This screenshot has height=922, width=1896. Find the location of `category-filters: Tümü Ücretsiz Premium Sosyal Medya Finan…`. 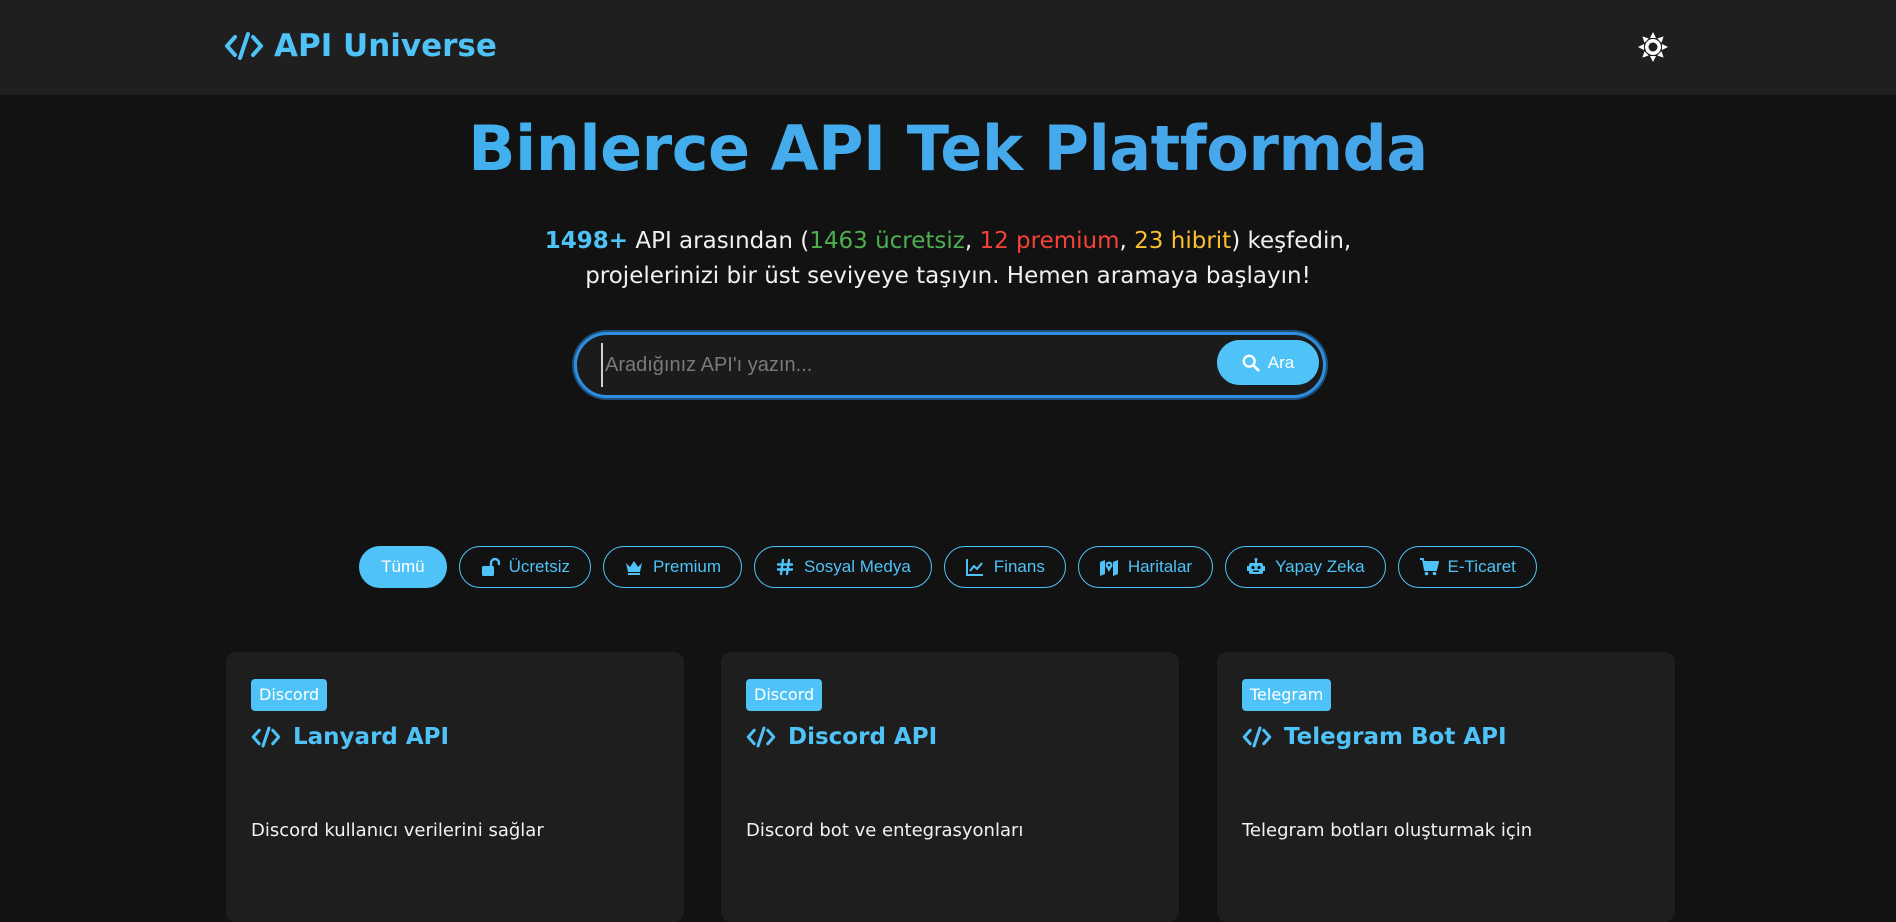

category-filters: Tümü Ücretsiz Premium Sosyal Medya Finan… is located at coordinates (948, 567).